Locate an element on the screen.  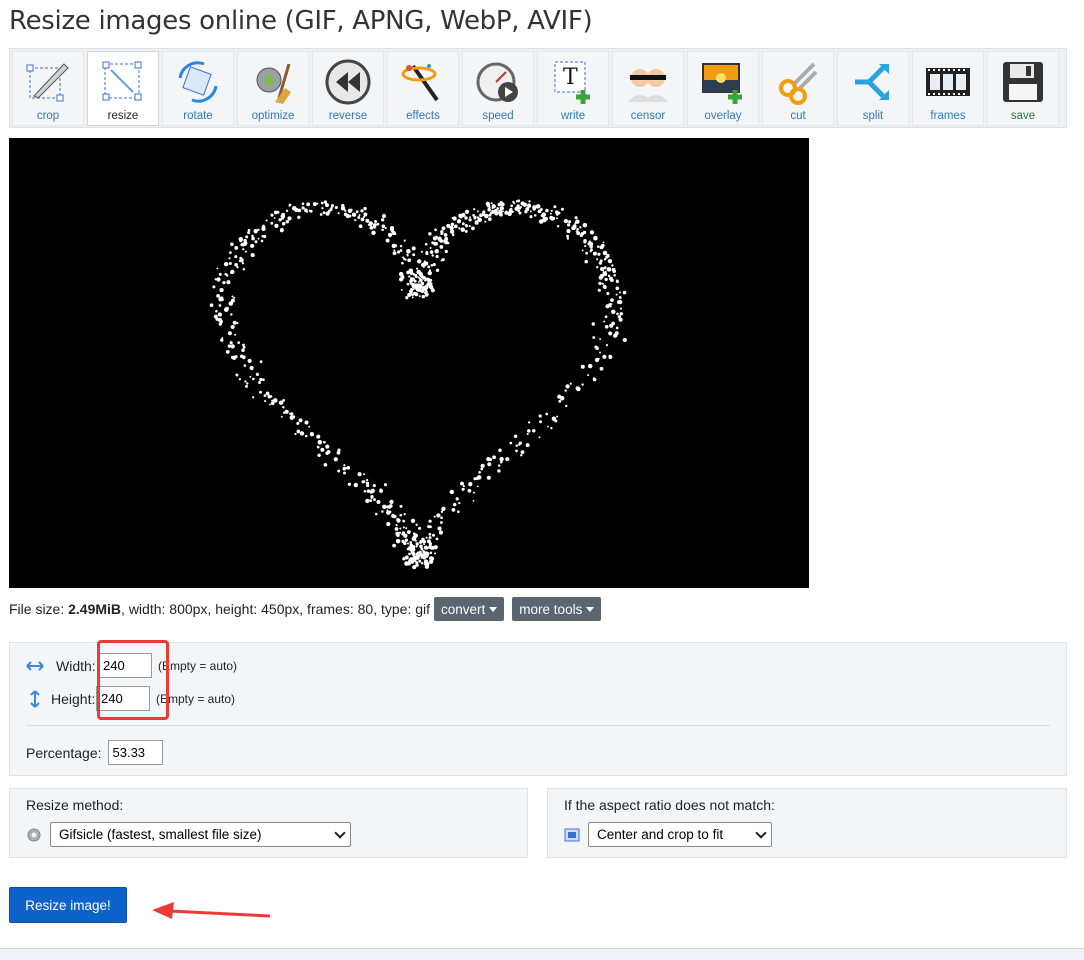
bottom-scroll-bar is located at coordinates (542, 954).